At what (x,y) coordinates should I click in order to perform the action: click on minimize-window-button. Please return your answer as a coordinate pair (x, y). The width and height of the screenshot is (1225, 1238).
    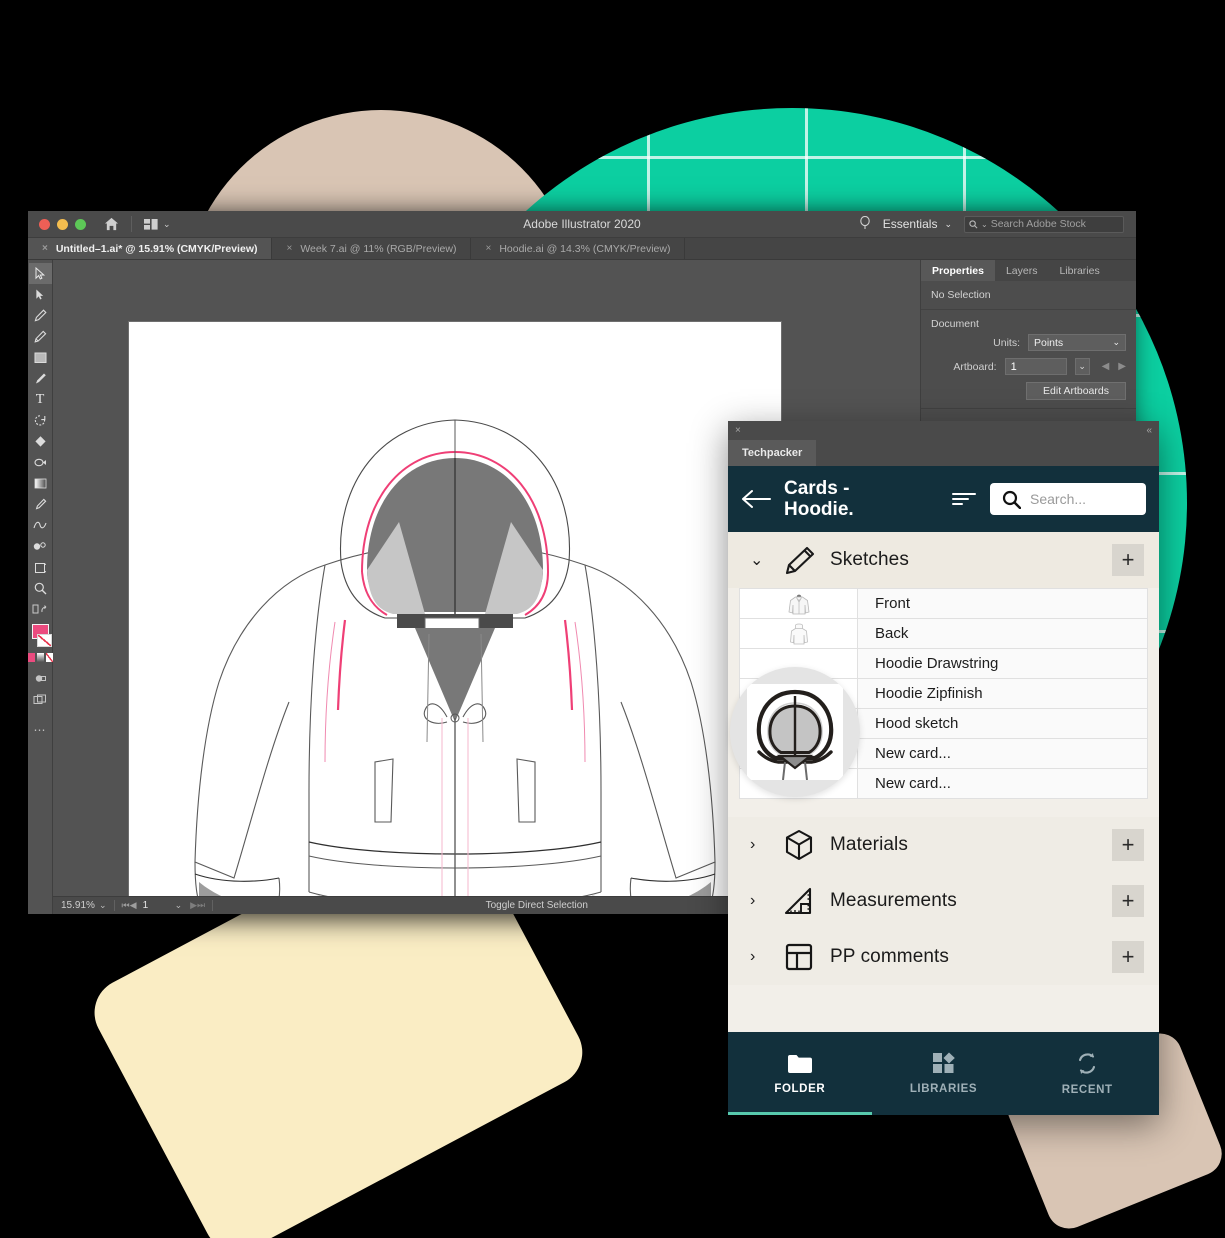
    Looking at the image, I should click on (62, 224).